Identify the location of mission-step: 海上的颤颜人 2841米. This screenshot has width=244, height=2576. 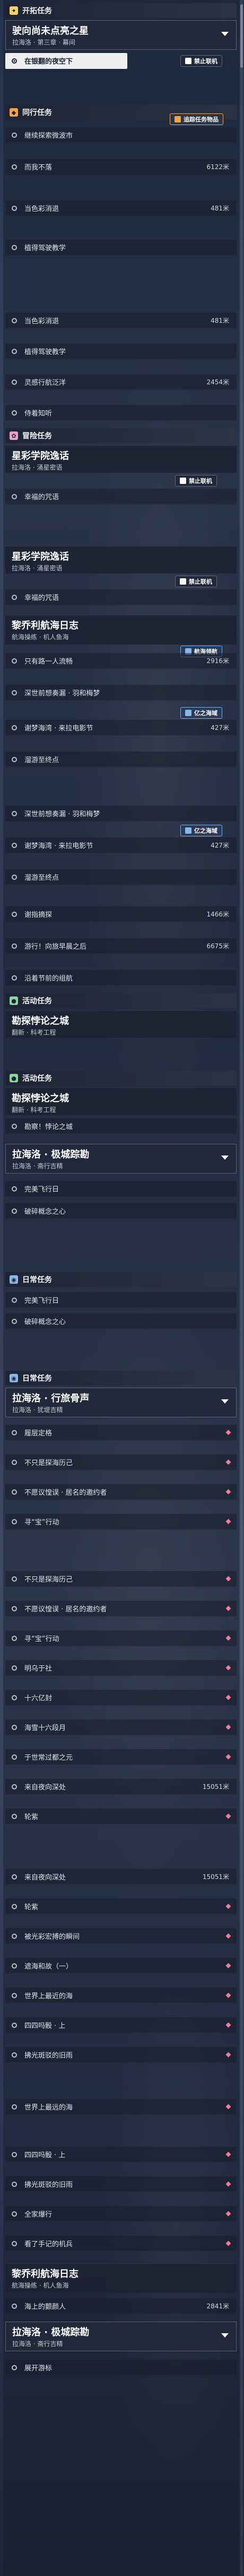
(121, 2306).